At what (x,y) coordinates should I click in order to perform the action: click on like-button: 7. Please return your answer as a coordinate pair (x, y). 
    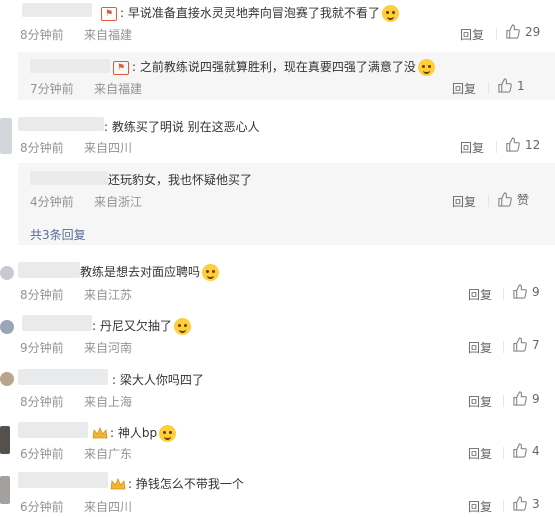
    Looking at the image, I should click on (526, 344).